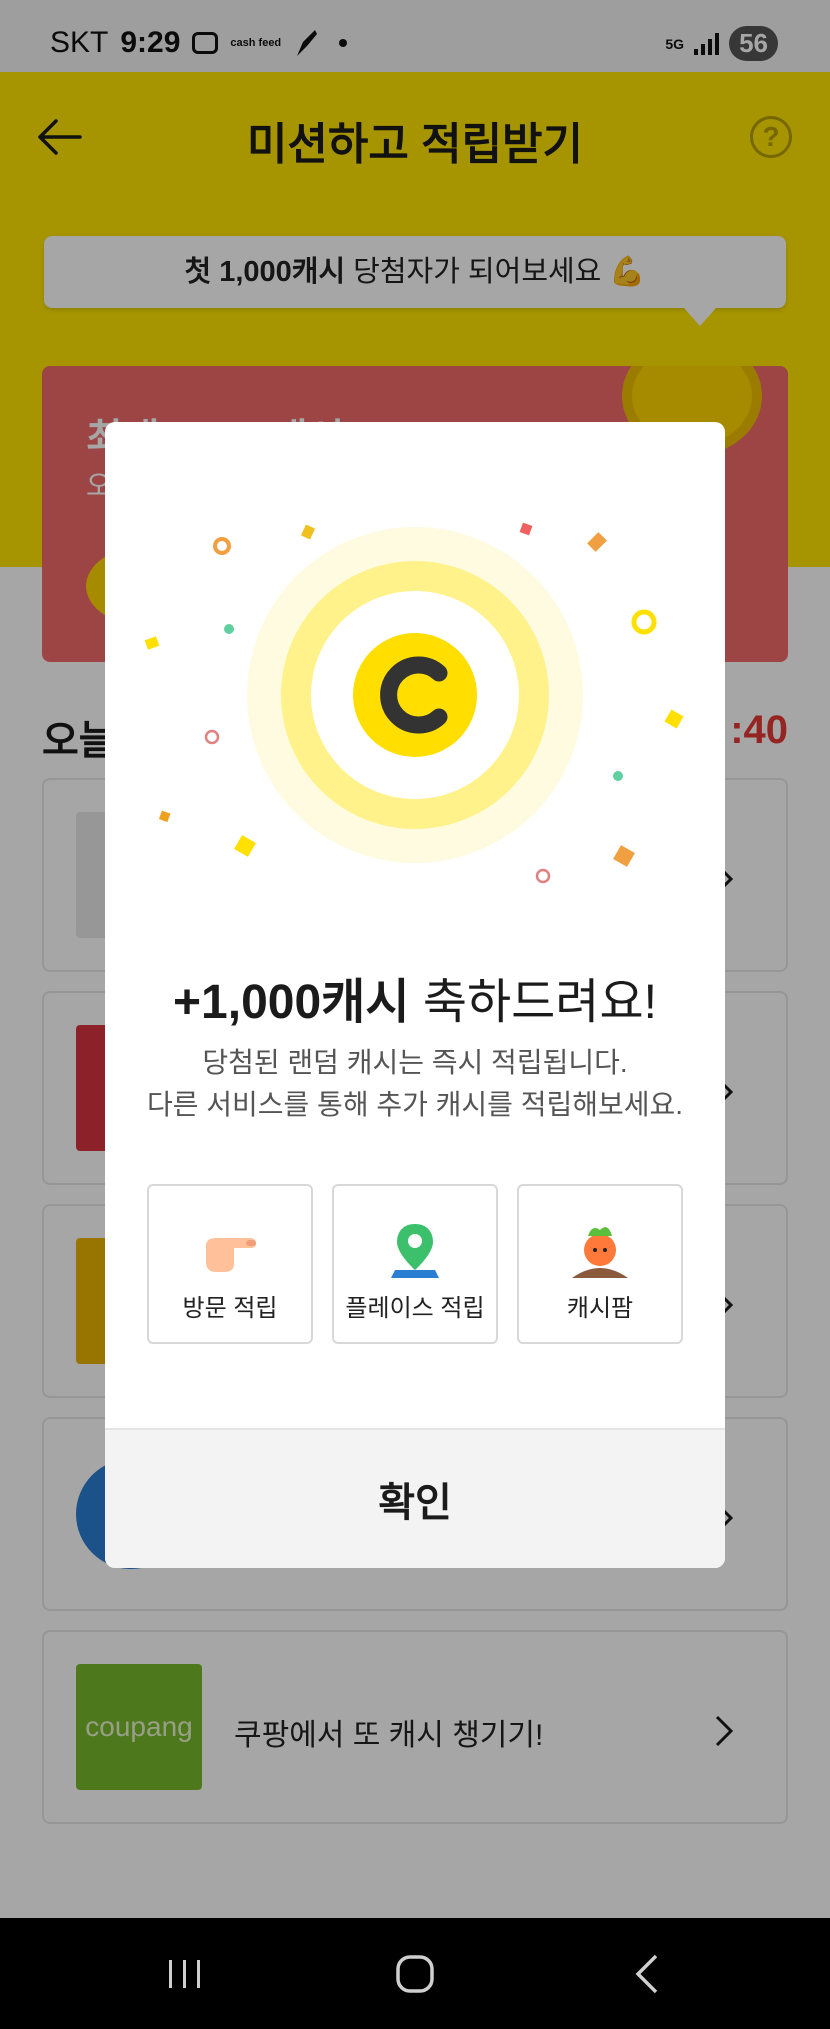 This screenshot has width=830, height=2029. Describe the element at coordinates (533, 1002) in the screenshot. I see `congrats-text: 축하드려요!` at that location.